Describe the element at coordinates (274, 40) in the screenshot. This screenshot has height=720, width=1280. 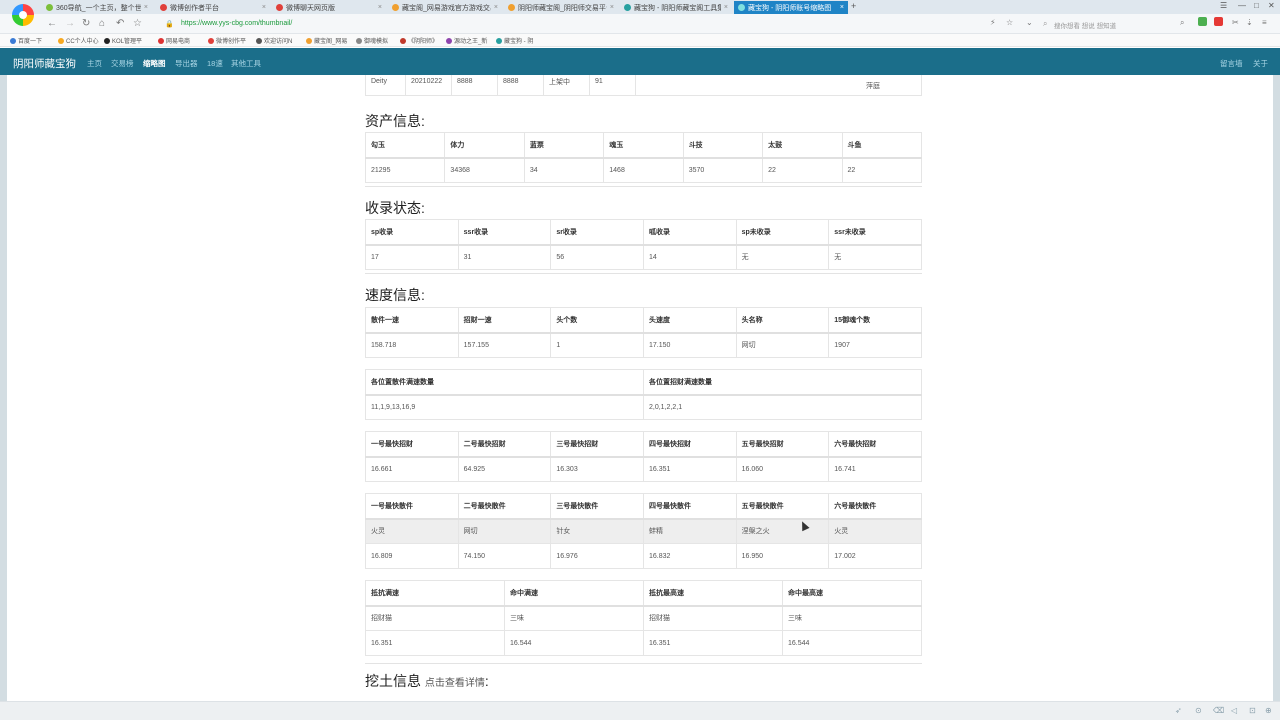
I see `bookmark-item: 欢迎访问N` at that location.